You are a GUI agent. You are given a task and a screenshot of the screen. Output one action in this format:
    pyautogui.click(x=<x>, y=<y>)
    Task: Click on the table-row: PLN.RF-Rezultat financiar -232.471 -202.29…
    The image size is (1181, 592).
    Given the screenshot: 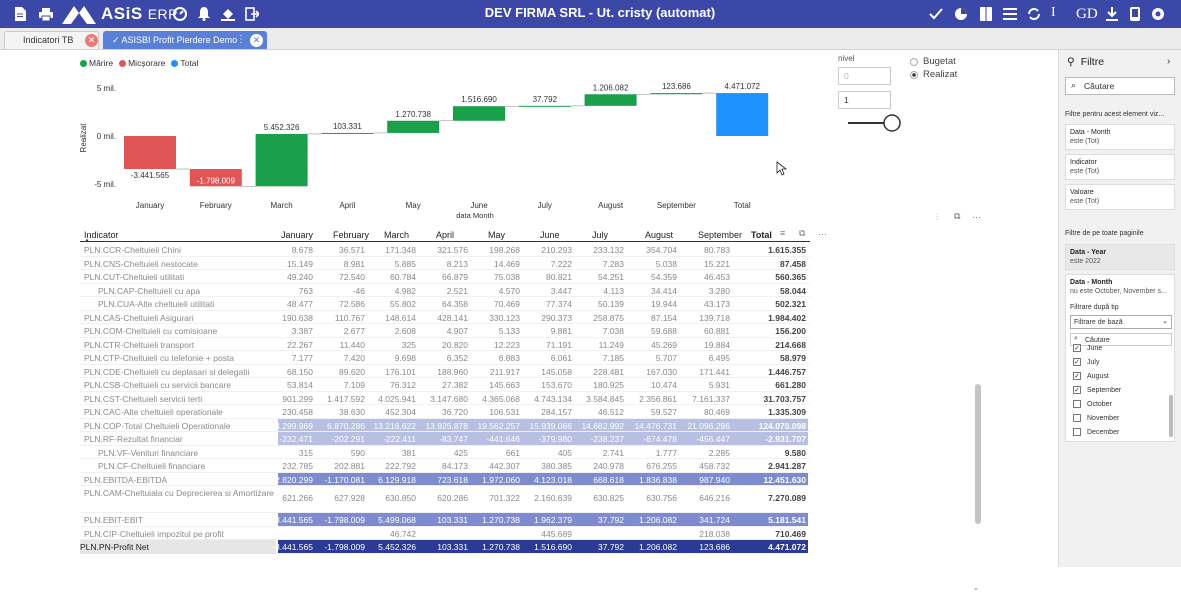 What is the action you would take?
    pyautogui.click(x=445, y=439)
    